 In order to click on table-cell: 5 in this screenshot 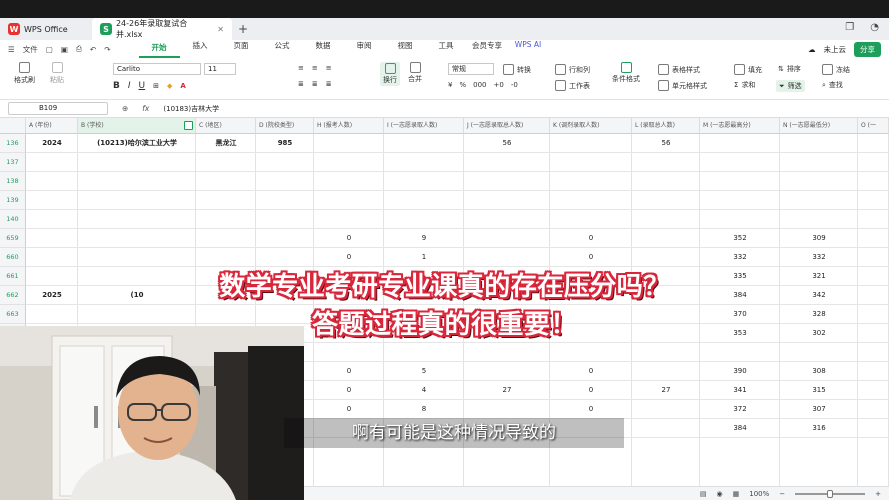, I will do `click(424, 371)`.